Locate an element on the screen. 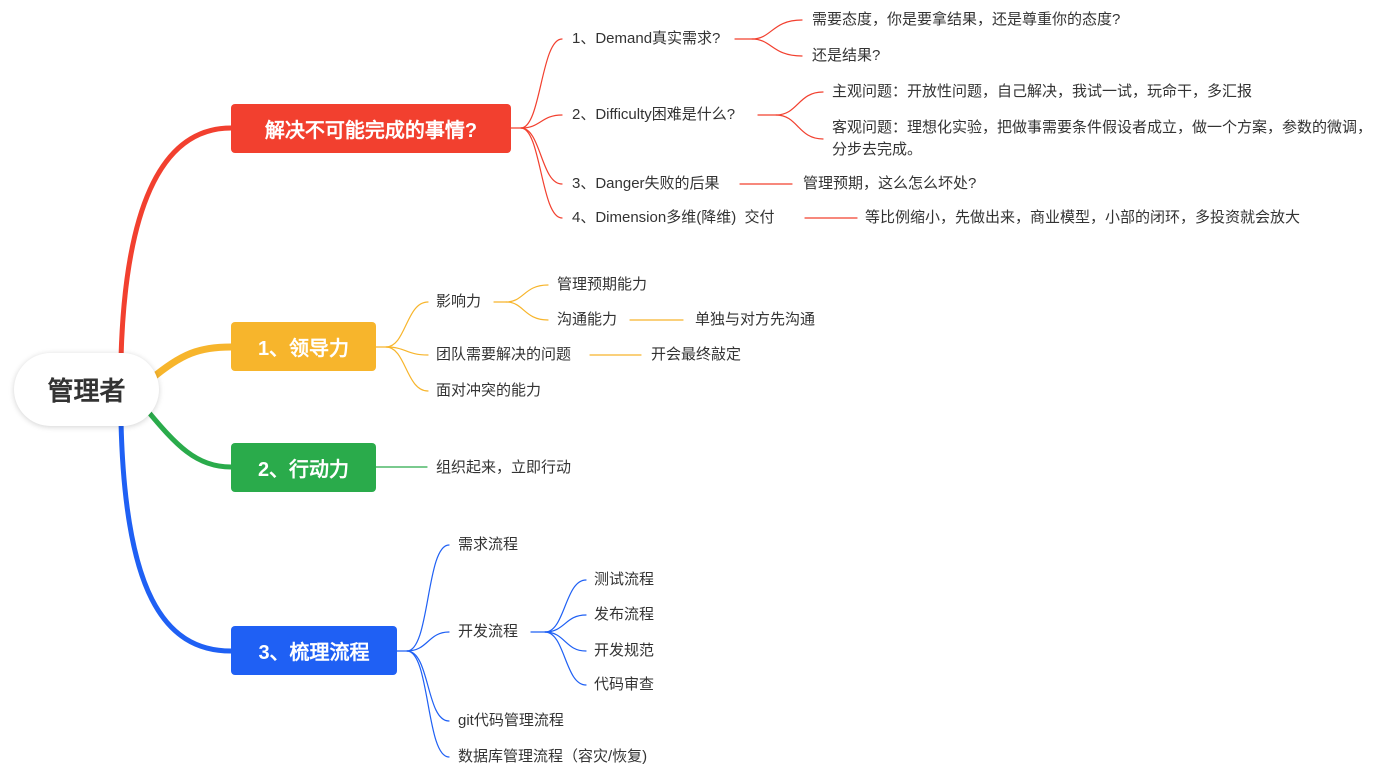 The image size is (1395, 775). connector-root-to-solve-impossible is located at coordinates (176, 243).